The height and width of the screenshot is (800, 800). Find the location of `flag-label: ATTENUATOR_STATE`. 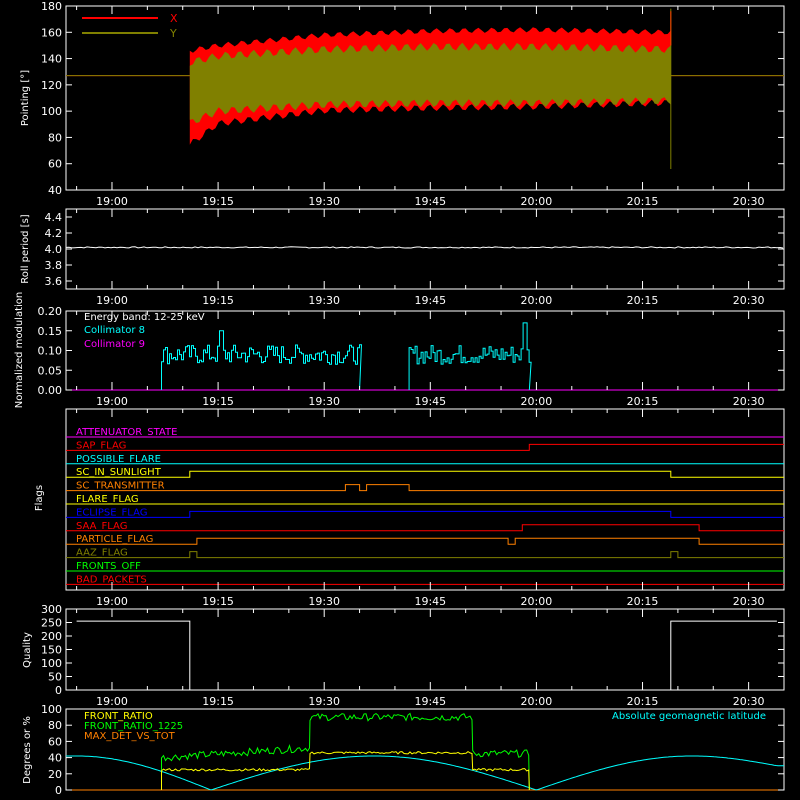

flag-label: ATTENUATOR_STATE is located at coordinates (126, 432).